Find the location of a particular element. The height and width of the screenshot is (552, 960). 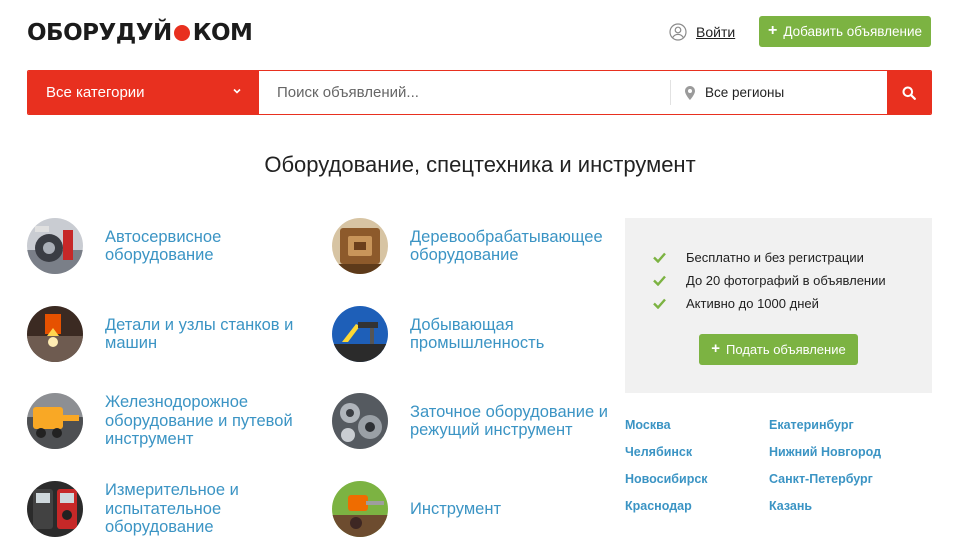

sharpening-thumbnail is located at coordinates (360, 421).